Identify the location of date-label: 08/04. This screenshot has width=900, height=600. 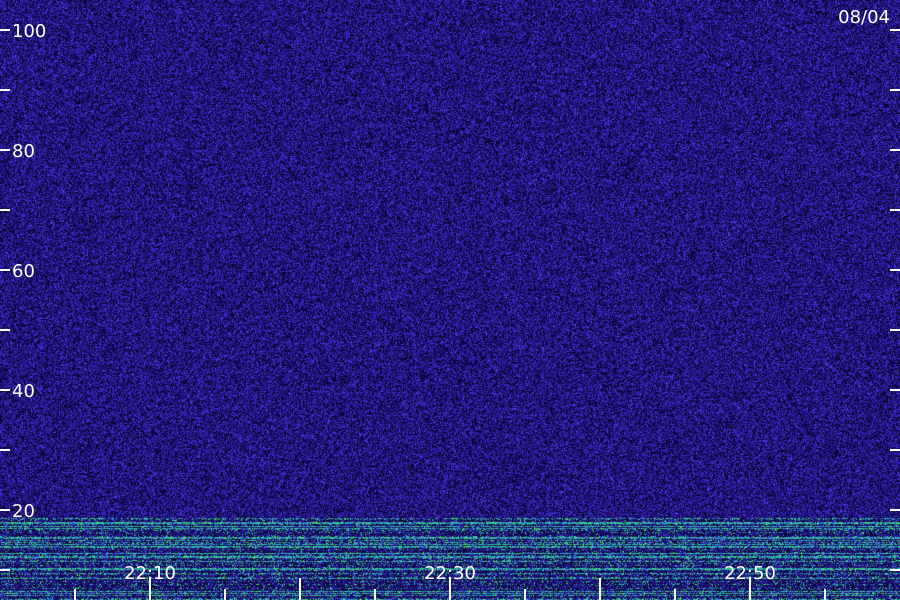
(864, 17).